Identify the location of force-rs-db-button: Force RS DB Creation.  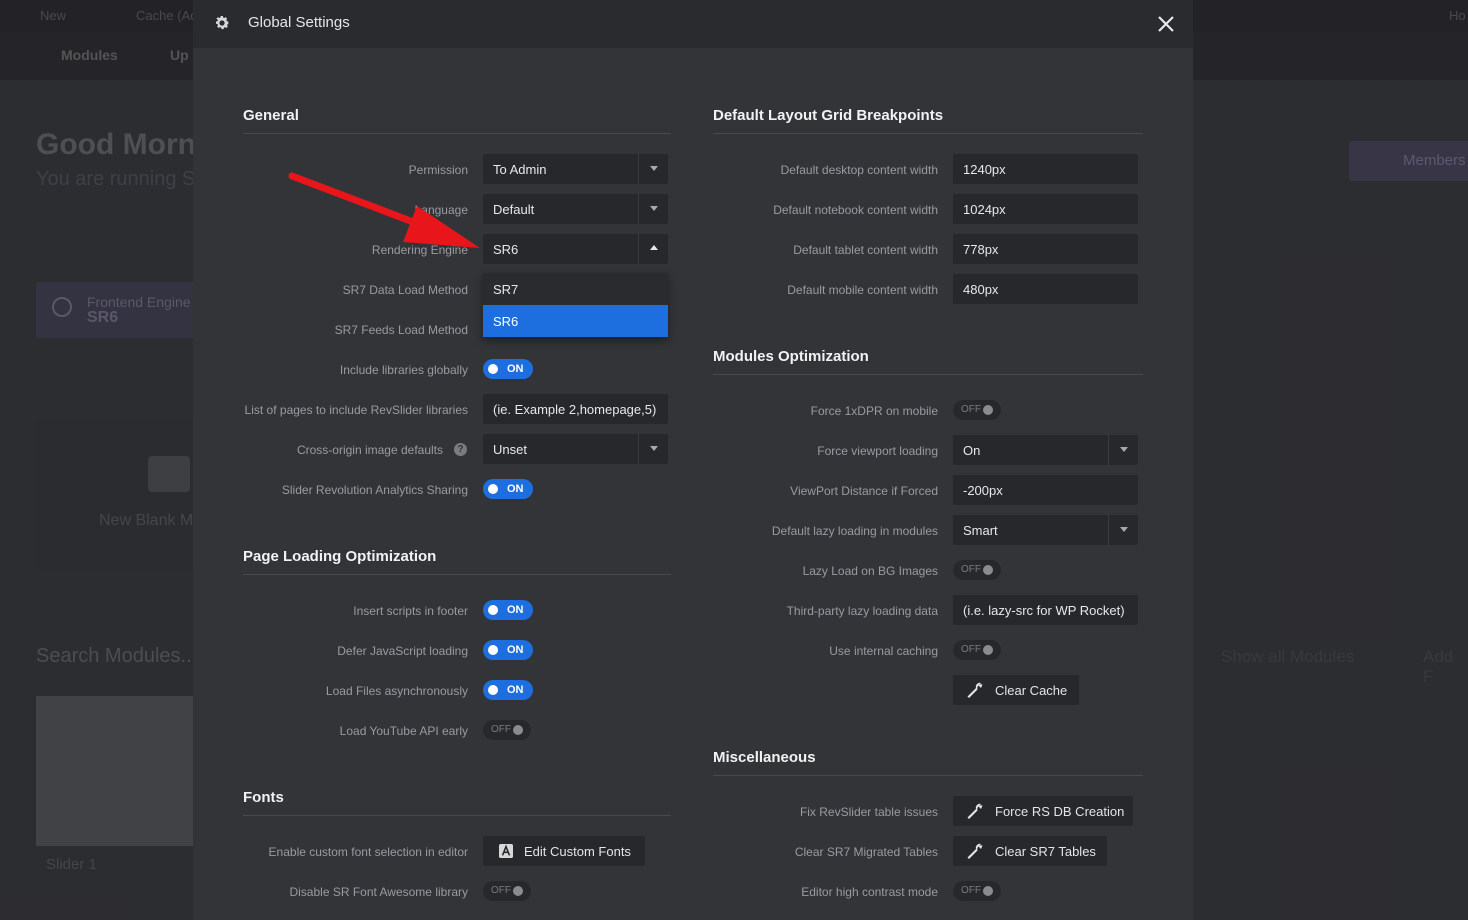
(1043, 811).